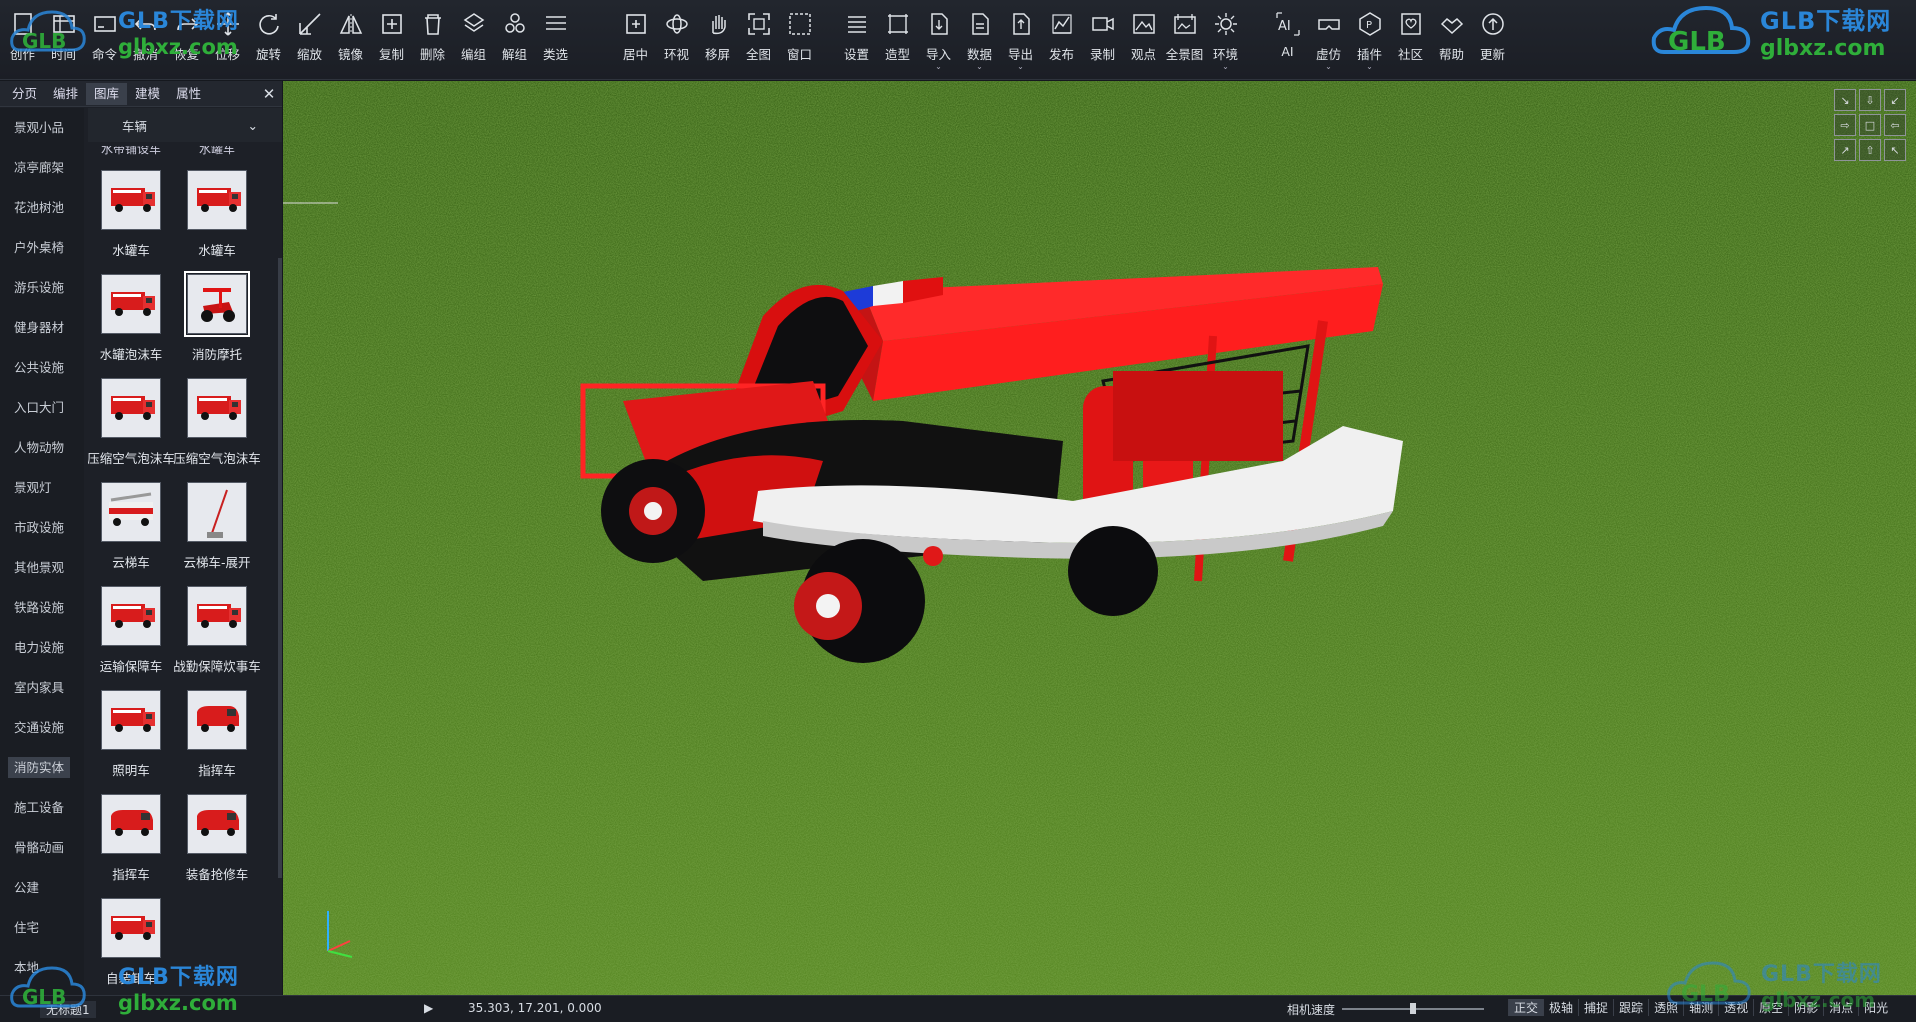 This screenshot has width=1916, height=1022. Describe the element at coordinates (42, 368) in the screenshot. I see `category-item: 公共设施` at that location.